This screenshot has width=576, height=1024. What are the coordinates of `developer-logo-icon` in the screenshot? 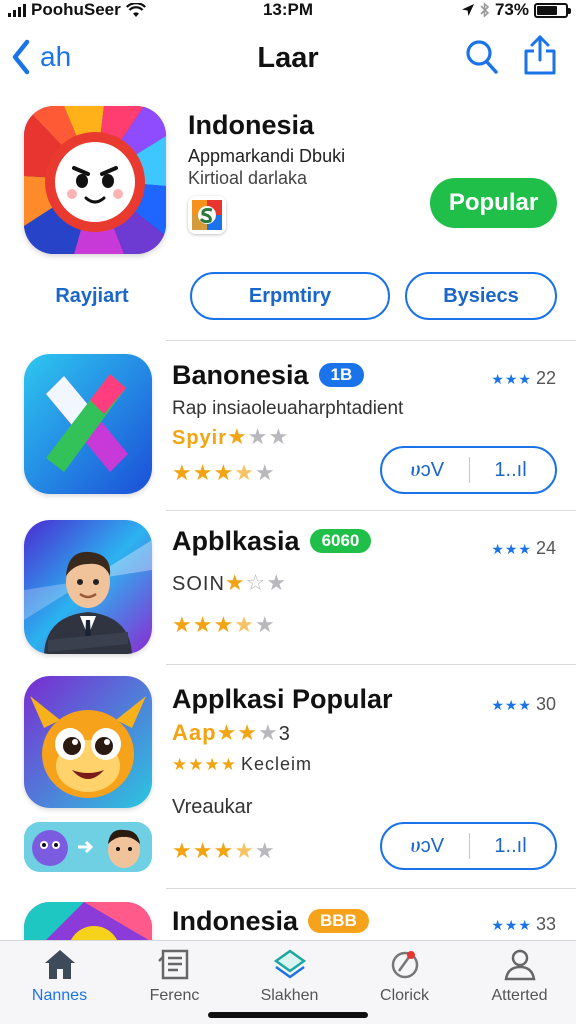 It's located at (207, 215).